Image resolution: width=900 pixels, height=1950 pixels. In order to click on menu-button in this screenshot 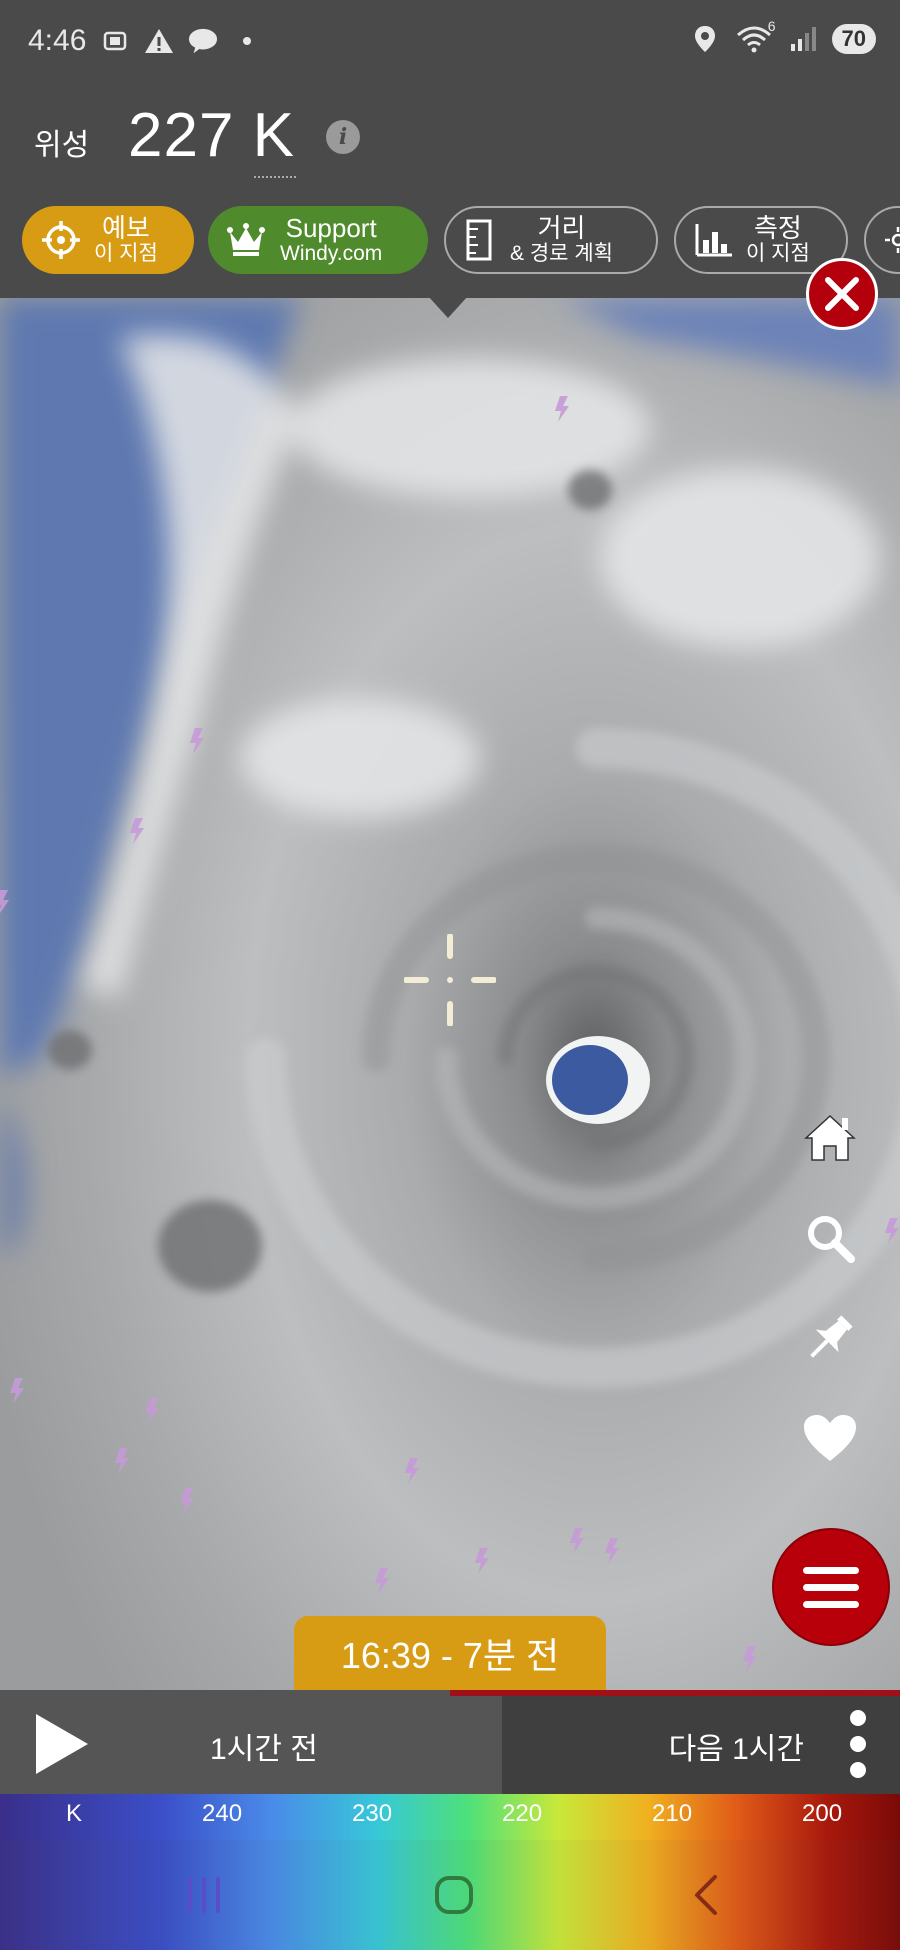, I will do `click(831, 1587)`.